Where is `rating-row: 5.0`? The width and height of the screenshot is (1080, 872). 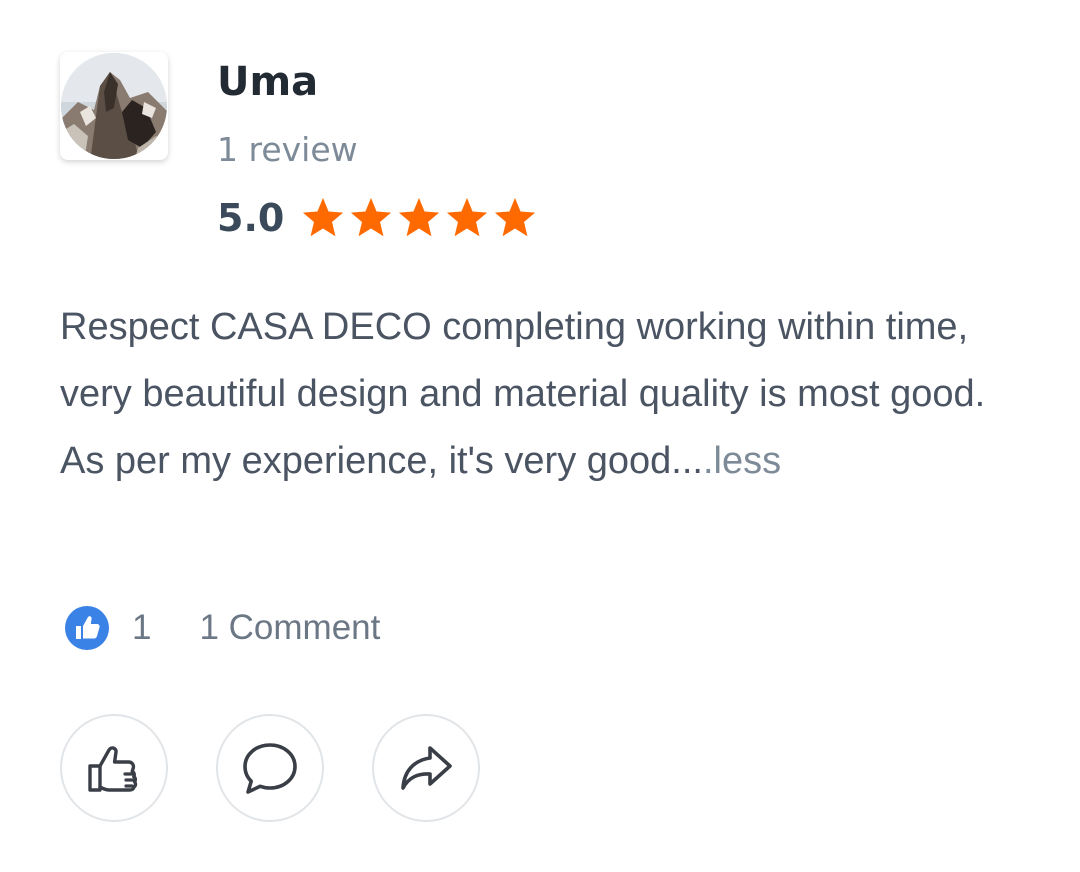 rating-row: 5.0 is located at coordinates (377, 218).